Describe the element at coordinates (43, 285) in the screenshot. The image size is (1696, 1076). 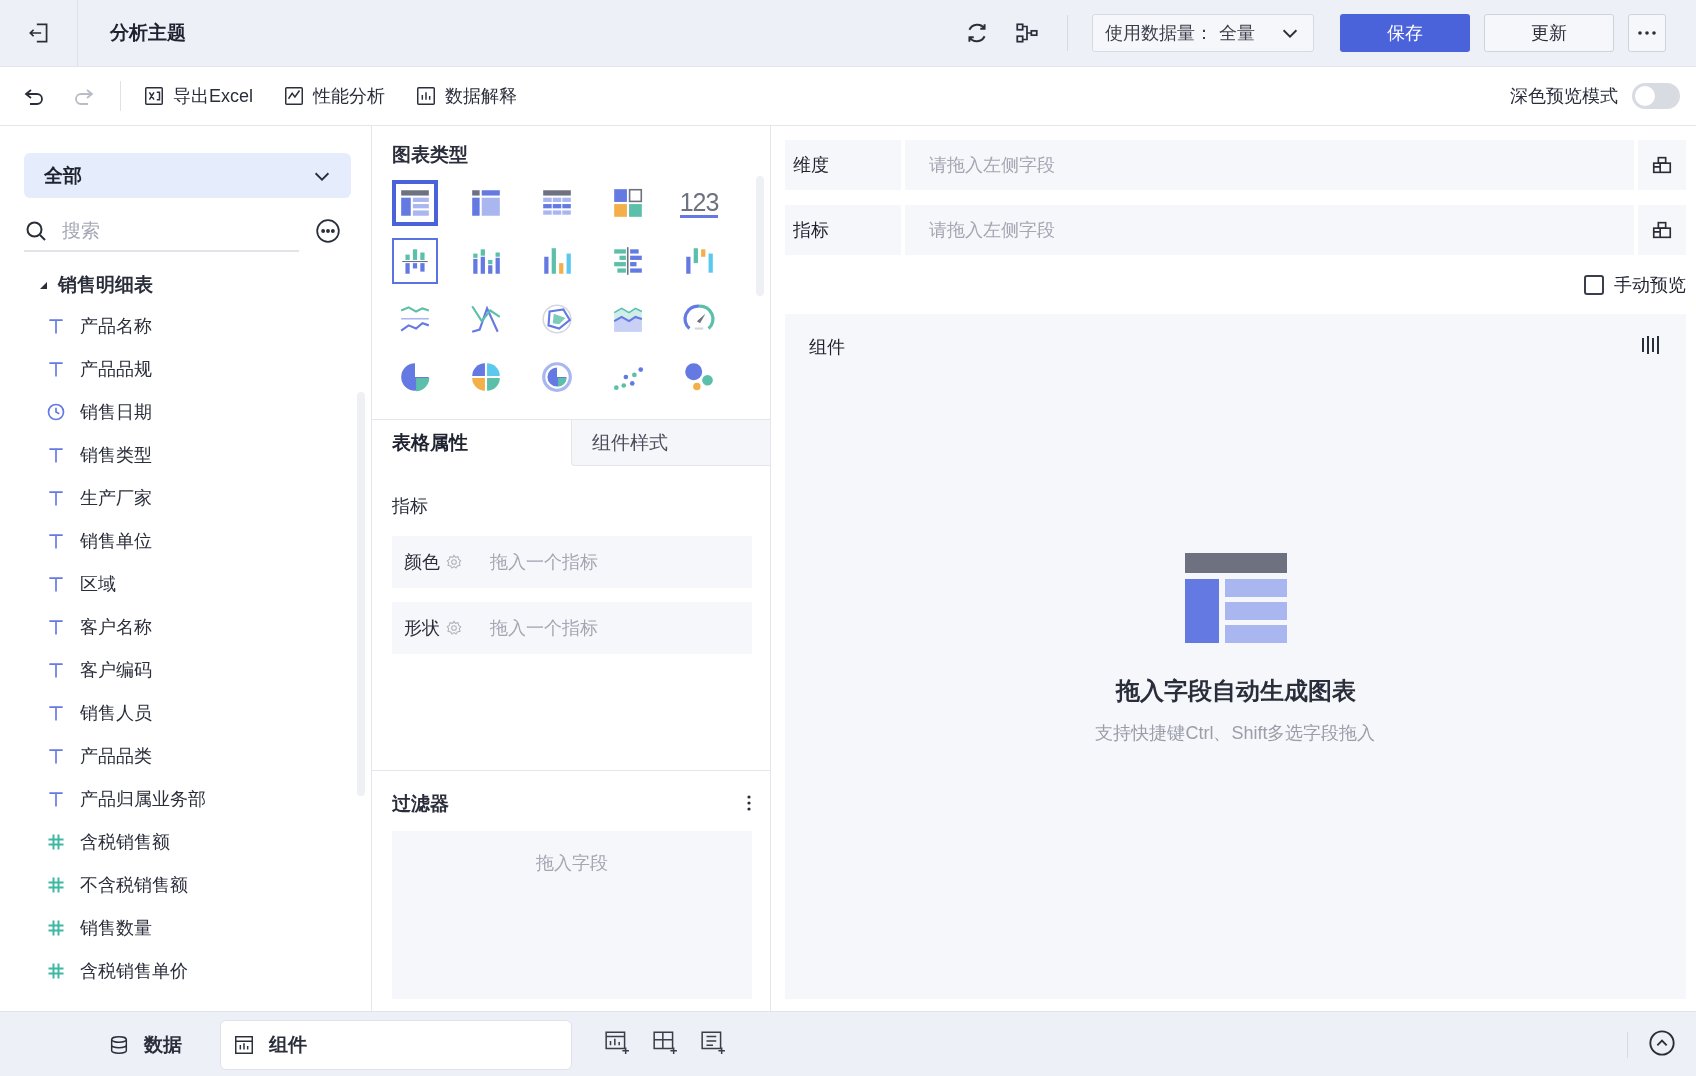
I see `expand-triangle-icon` at that location.